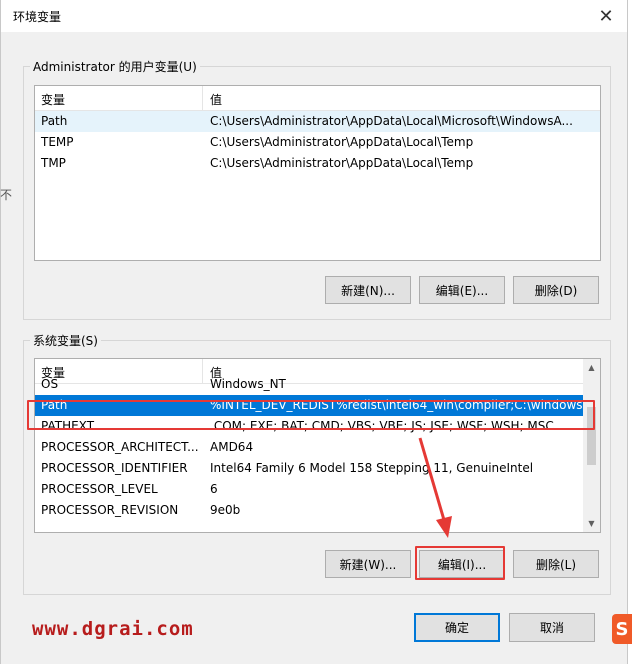 This screenshot has height=666, width=632. What do you see at coordinates (457, 627) in the screenshot?
I see `ok-button: 确定` at bounding box center [457, 627].